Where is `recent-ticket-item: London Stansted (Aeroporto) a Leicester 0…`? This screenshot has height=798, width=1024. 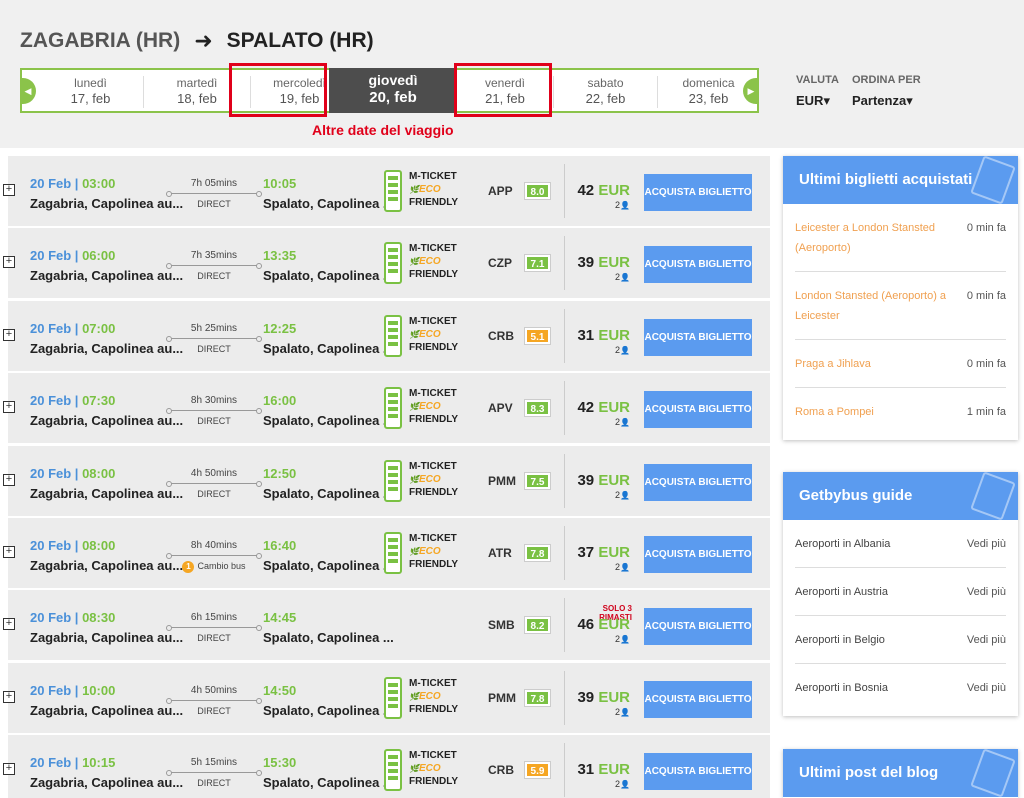 recent-ticket-item: London Stansted (Aeroporto) a Leicester 0… is located at coordinates (900, 306).